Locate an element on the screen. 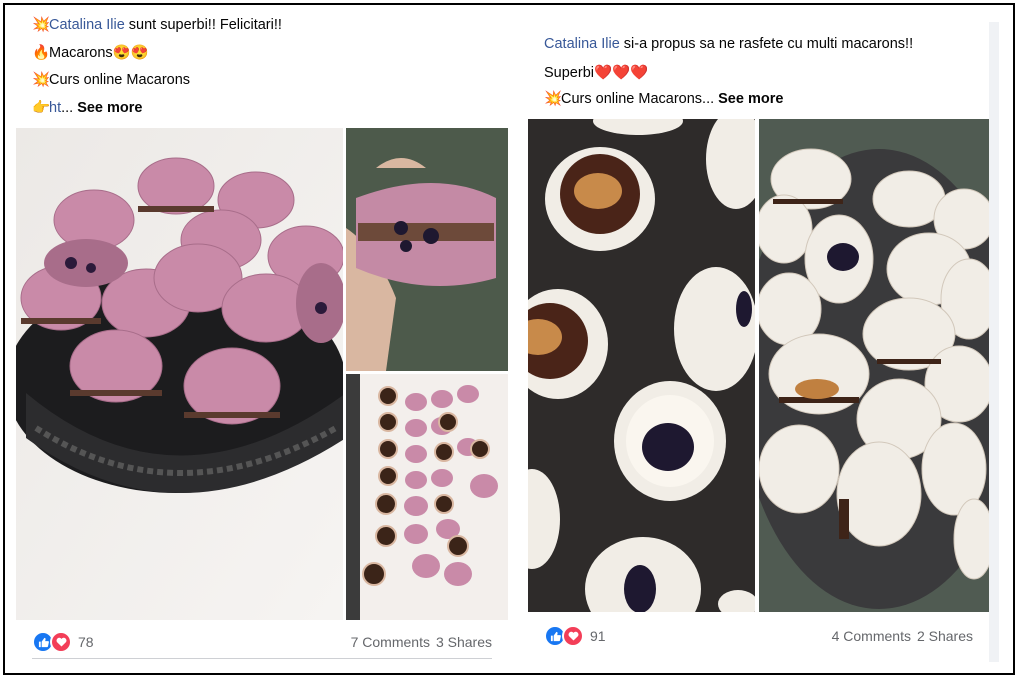  reactions: 78 is located at coordinates (63, 642).